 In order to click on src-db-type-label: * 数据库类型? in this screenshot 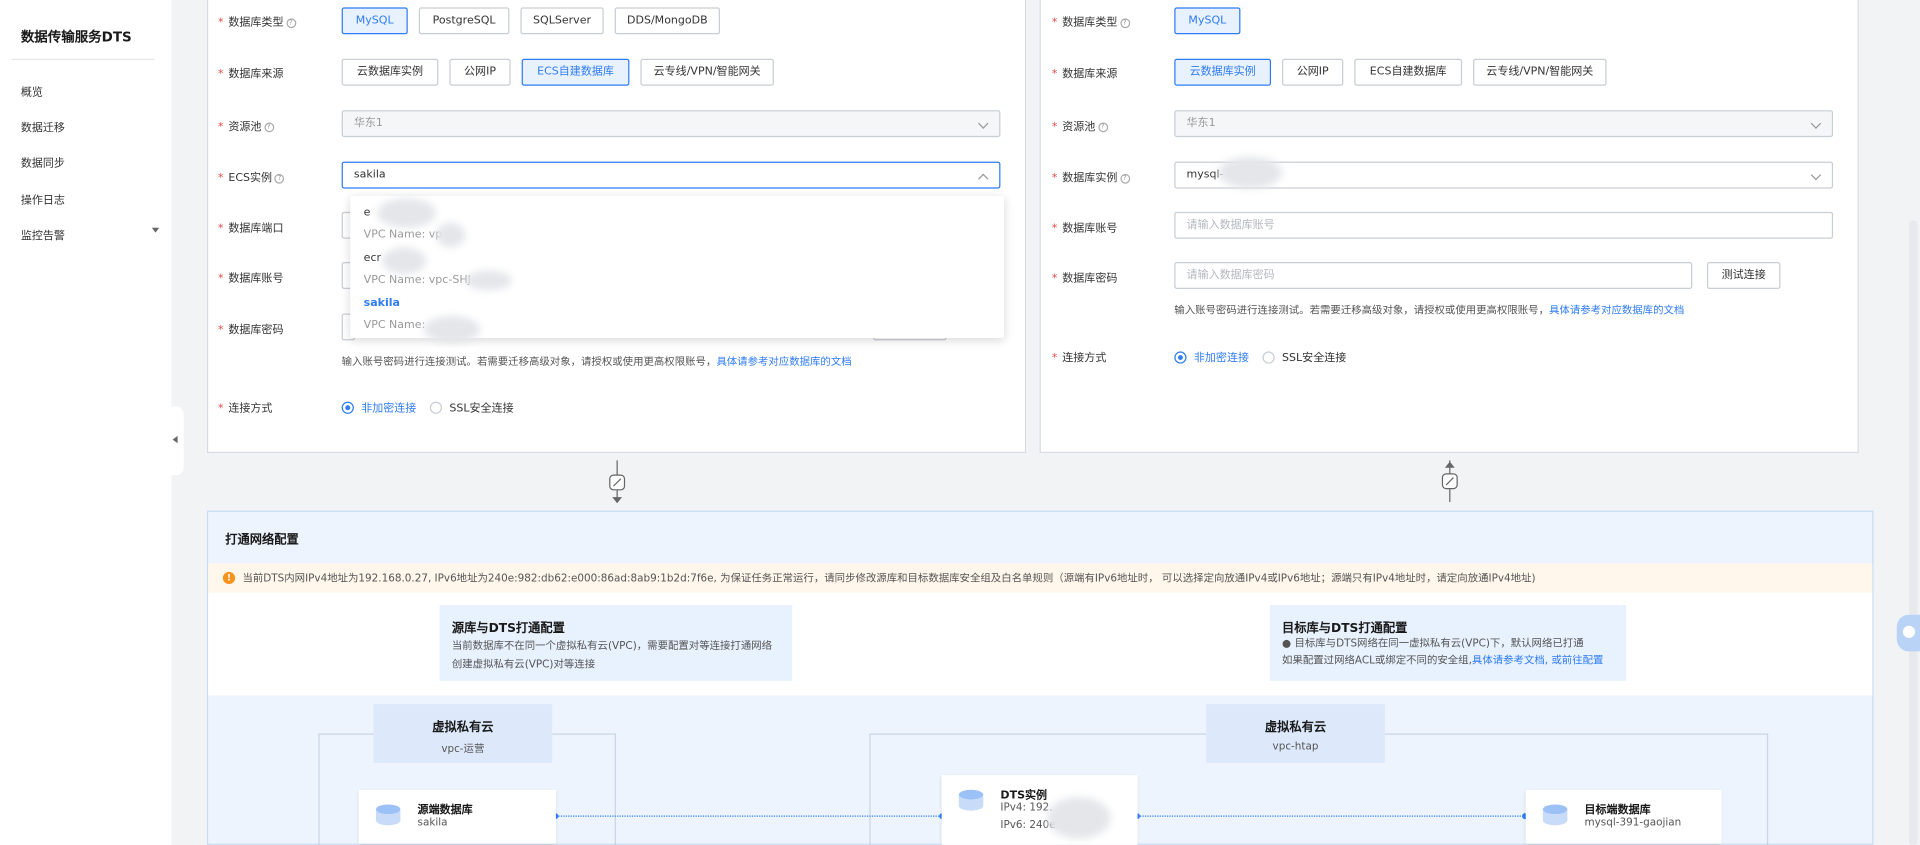, I will do `click(257, 21)`.